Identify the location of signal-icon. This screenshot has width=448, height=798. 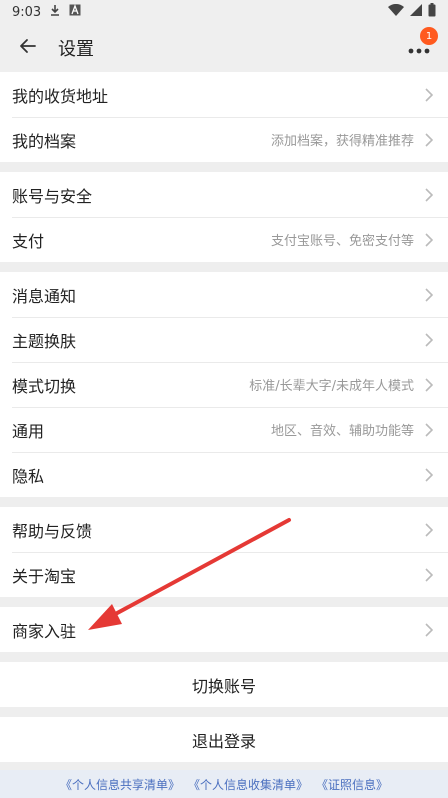
(416, 12).